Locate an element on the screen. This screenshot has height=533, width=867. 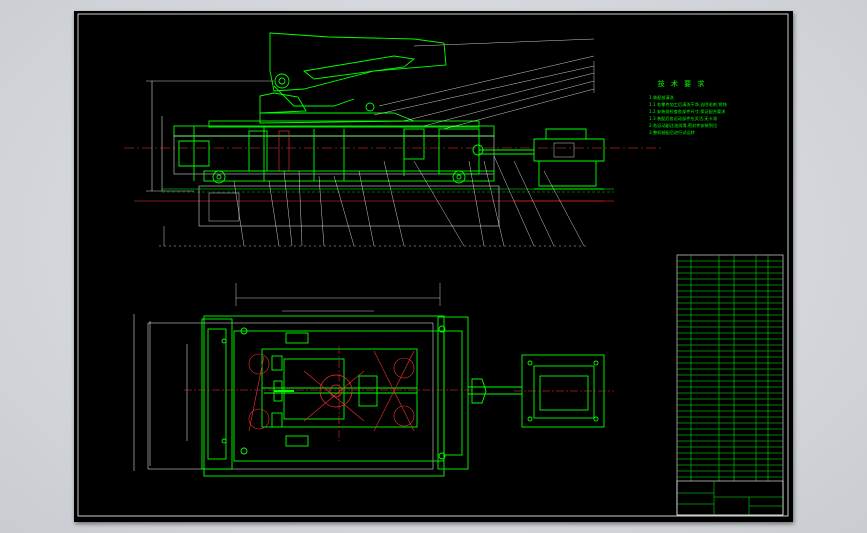
parts-list-table is located at coordinates (730, 385).